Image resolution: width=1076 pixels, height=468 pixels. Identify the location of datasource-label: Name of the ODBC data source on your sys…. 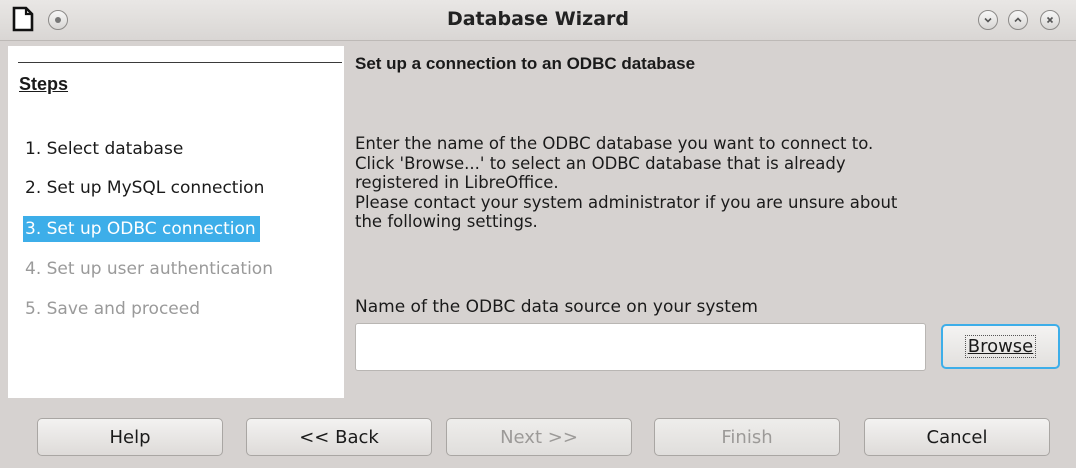
(556, 307).